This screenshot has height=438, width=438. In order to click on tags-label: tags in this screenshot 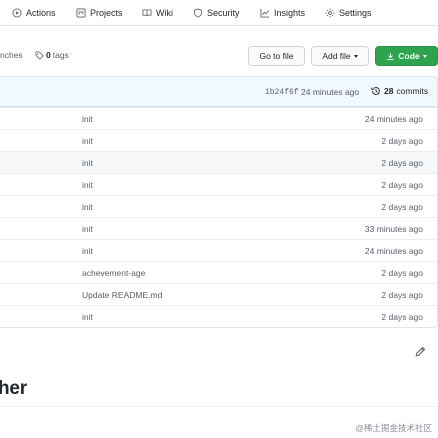, I will do `click(60, 55)`.